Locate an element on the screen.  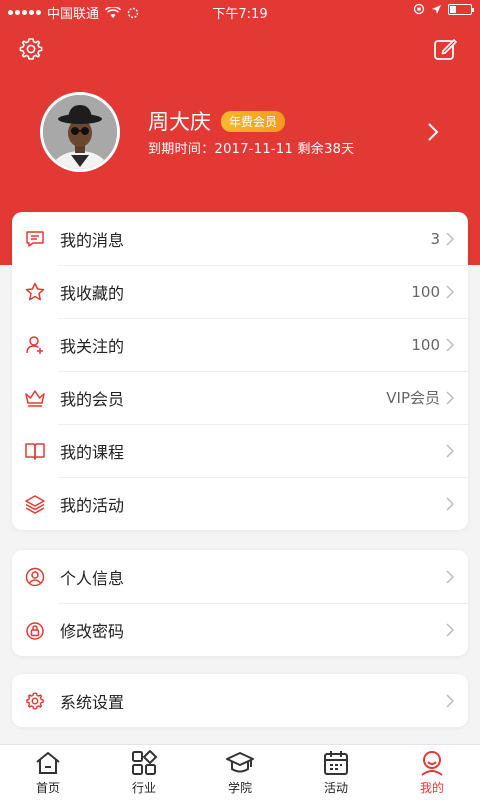
edit-icon is located at coordinates (445, 49).